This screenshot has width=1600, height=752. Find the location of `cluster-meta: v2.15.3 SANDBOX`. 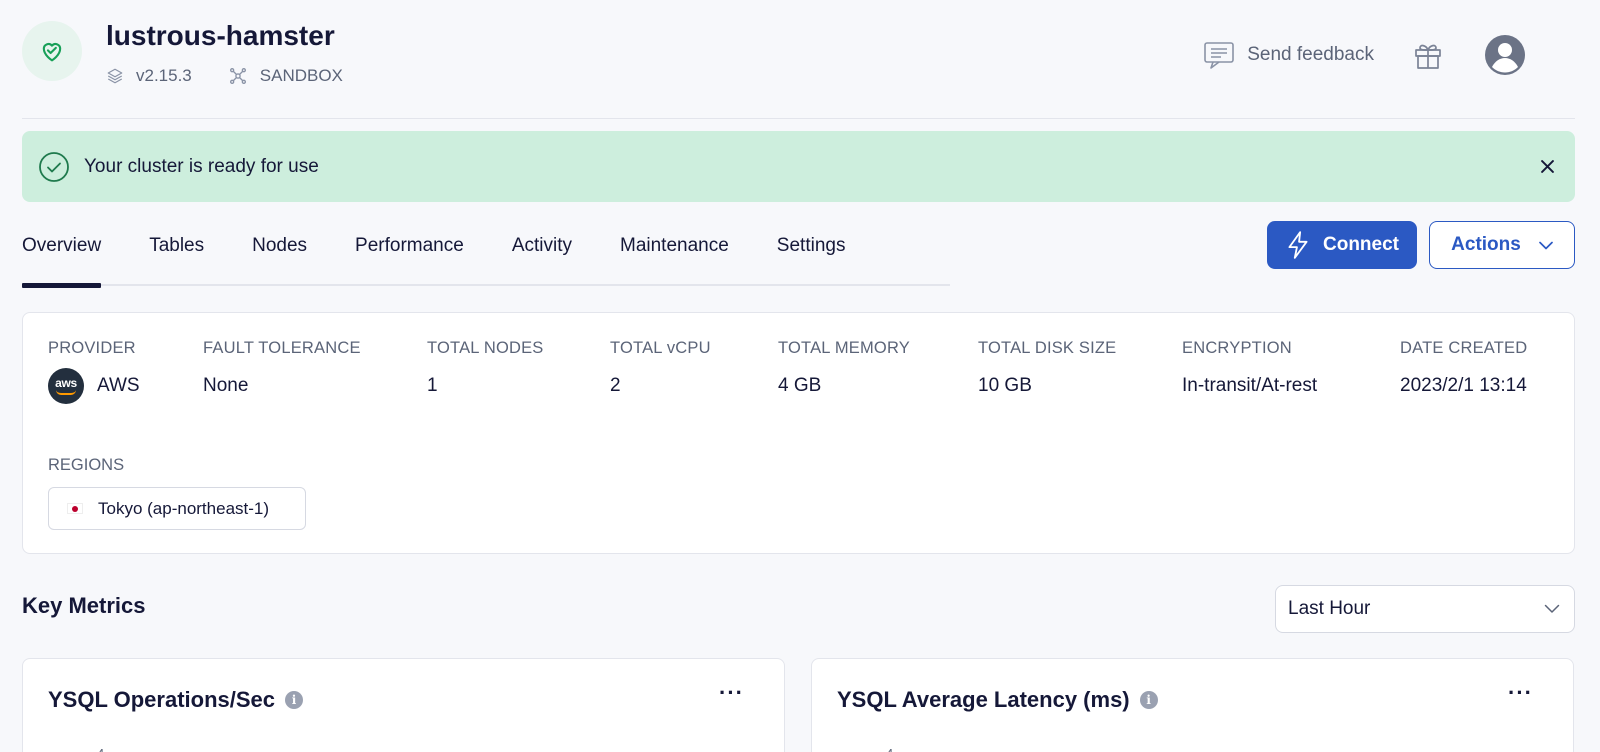

cluster-meta: v2.15.3 SANDBOX is located at coordinates (242, 76).